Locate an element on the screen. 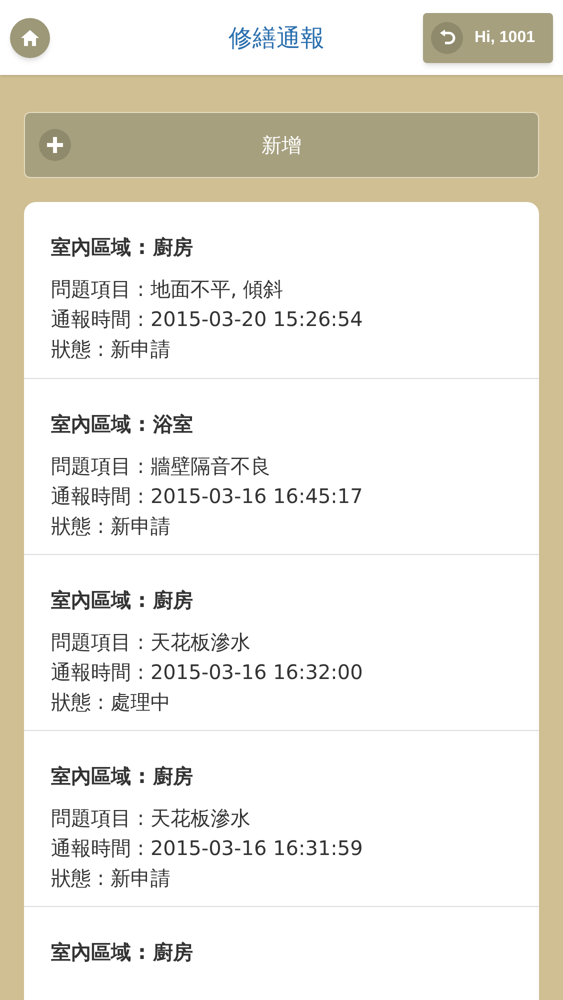 Image resolution: width=563 pixels, height=1000 pixels. undo-icon is located at coordinates (447, 37).